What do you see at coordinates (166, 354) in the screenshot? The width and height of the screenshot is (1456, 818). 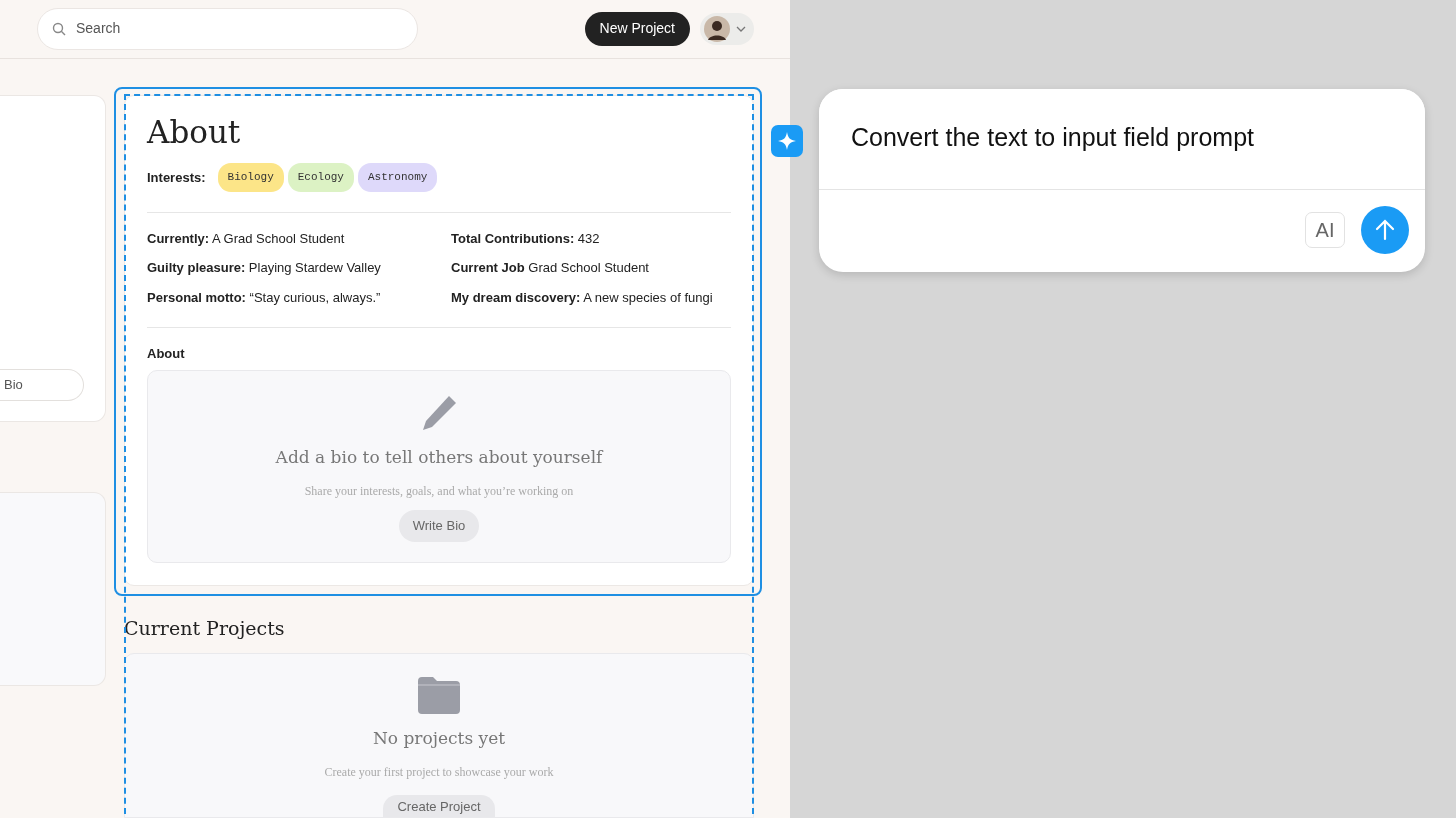 I see `section-label: About` at bounding box center [166, 354].